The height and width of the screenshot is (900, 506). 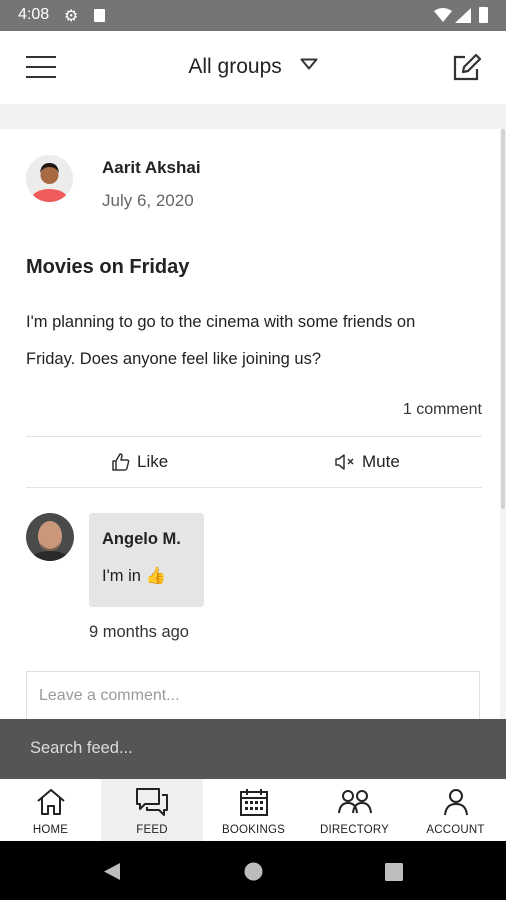 What do you see at coordinates (34, 14) in the screenshot?
I see `status-time: 4:08` at bounding box center [34, 14].